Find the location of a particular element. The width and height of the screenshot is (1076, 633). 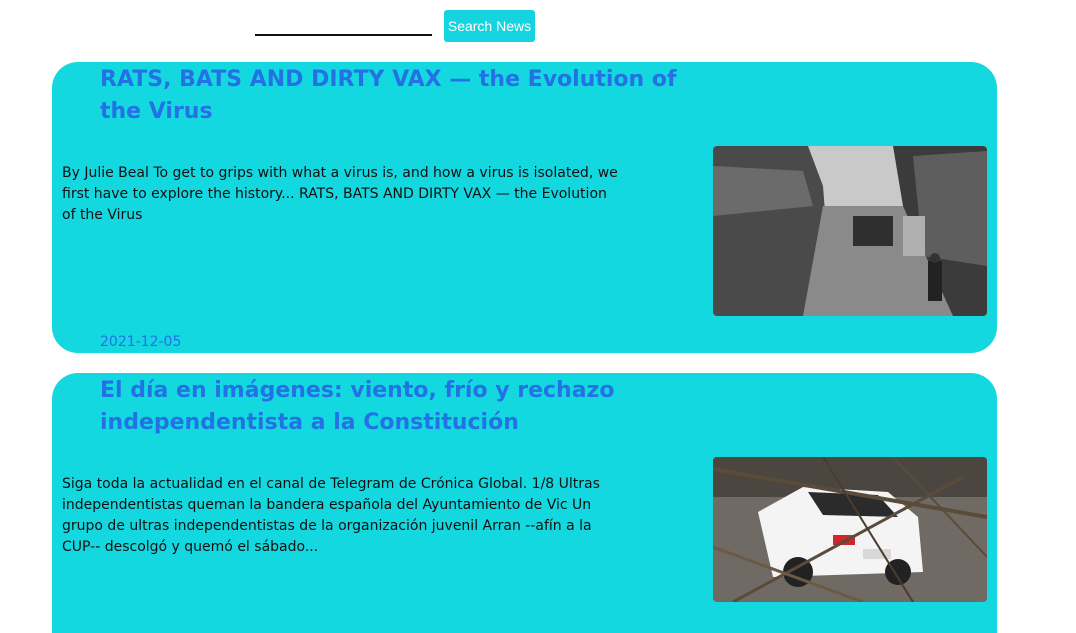

search-input is located at coordinates (343, 25).